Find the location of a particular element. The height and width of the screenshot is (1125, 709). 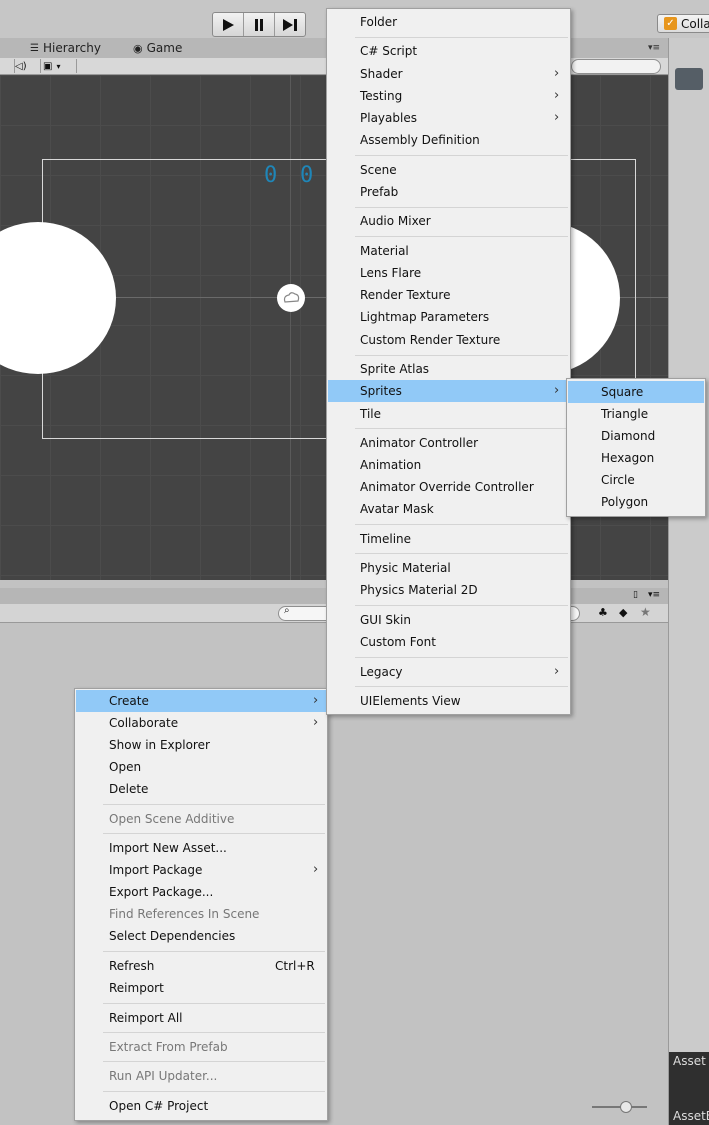

create-item-label: Shader is located at coordinates (381, 74).